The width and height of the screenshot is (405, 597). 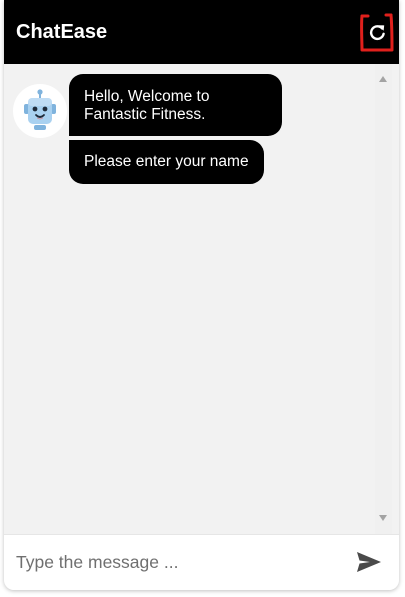 I want to click on chat-scrollbar, so click(x=383, y=299).